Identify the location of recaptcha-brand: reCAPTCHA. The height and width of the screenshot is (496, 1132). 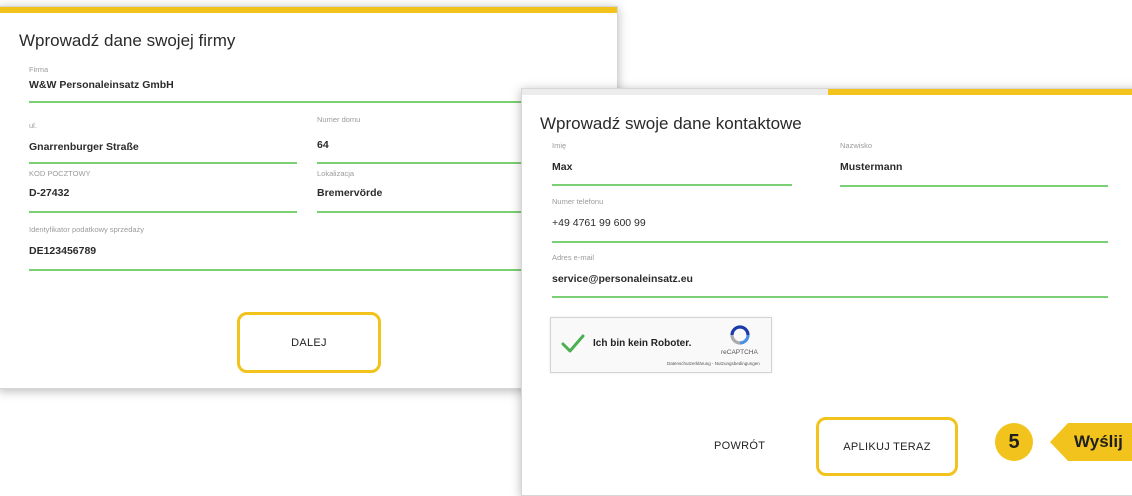
(739, 352).